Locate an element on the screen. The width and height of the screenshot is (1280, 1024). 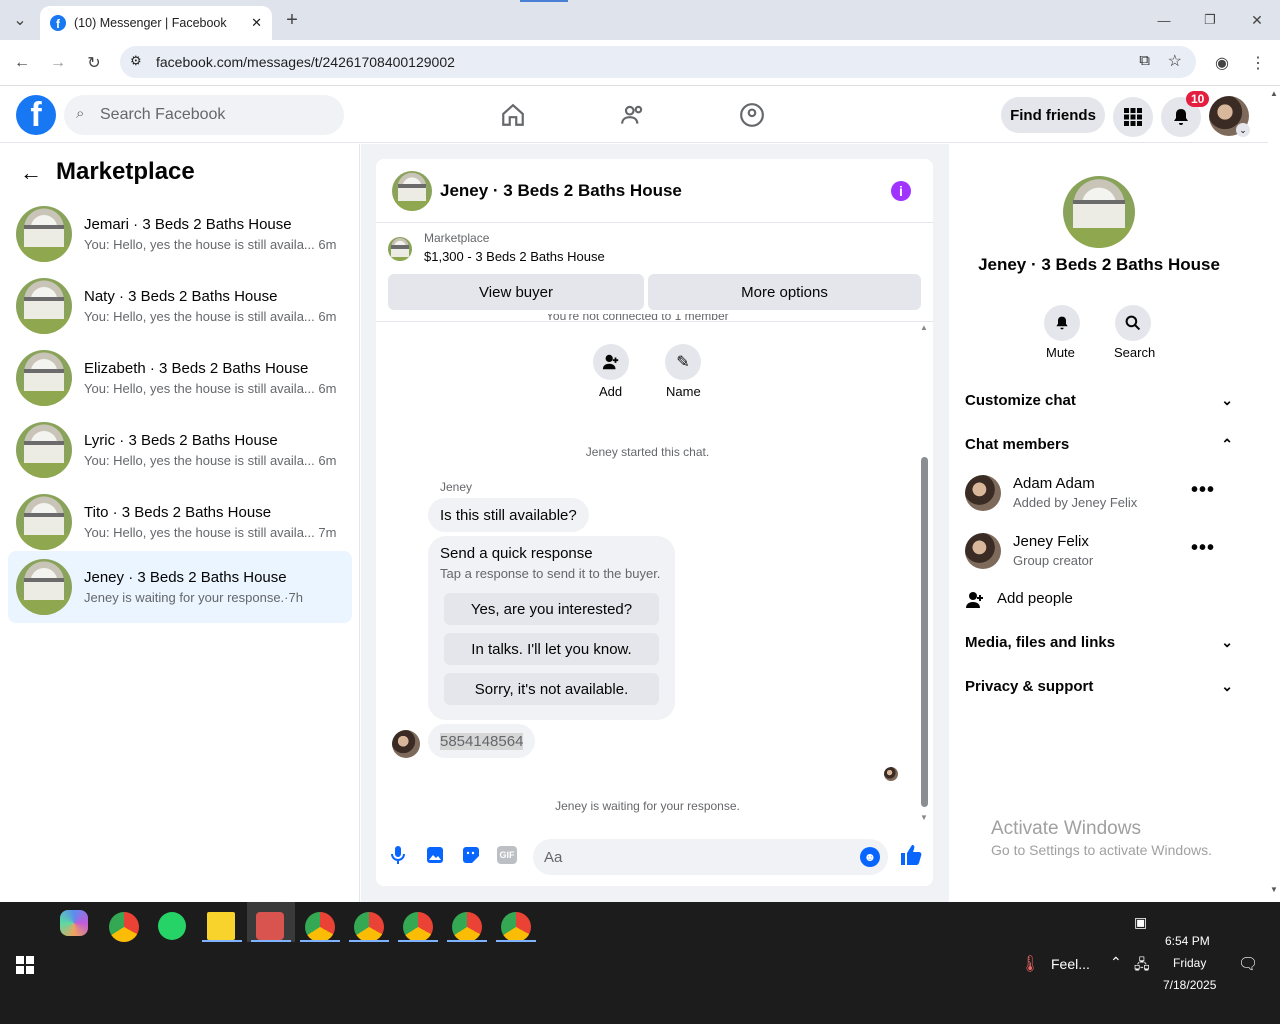
member-subtitle: Group creator is located at coordinates (1053, 560).